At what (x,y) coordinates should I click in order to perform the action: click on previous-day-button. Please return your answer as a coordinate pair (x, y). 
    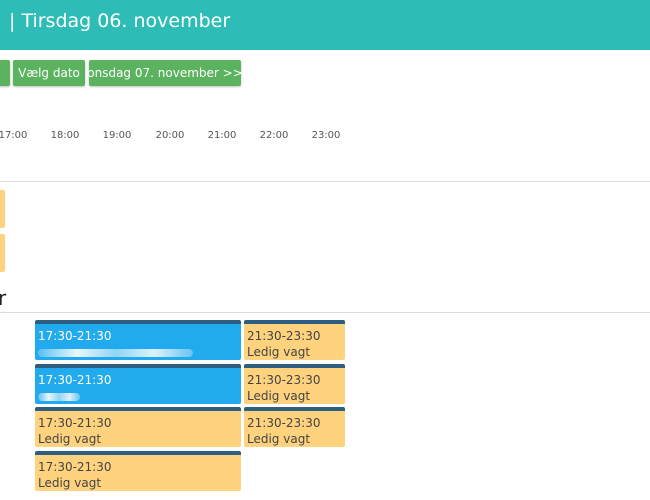
    Looking at the image, I should click on (5, 73).